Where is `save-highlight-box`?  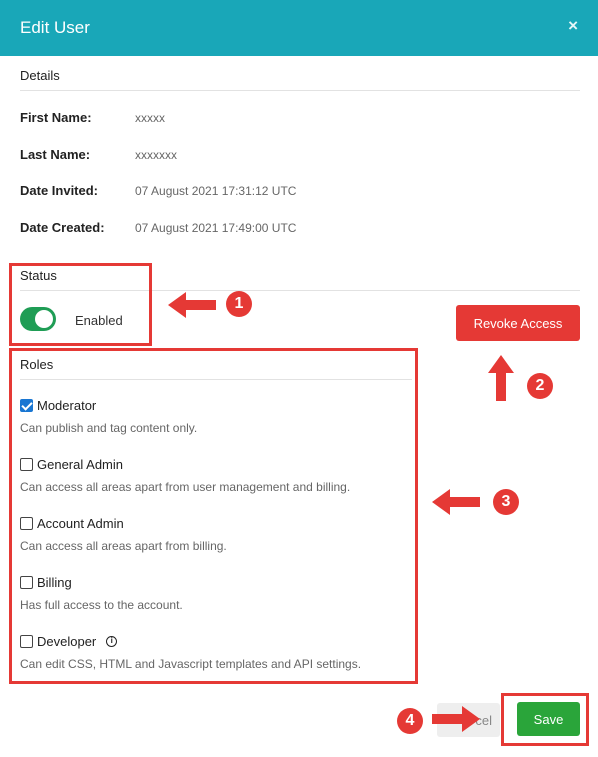
save-highlight-box is located at coordinates (545, 719).